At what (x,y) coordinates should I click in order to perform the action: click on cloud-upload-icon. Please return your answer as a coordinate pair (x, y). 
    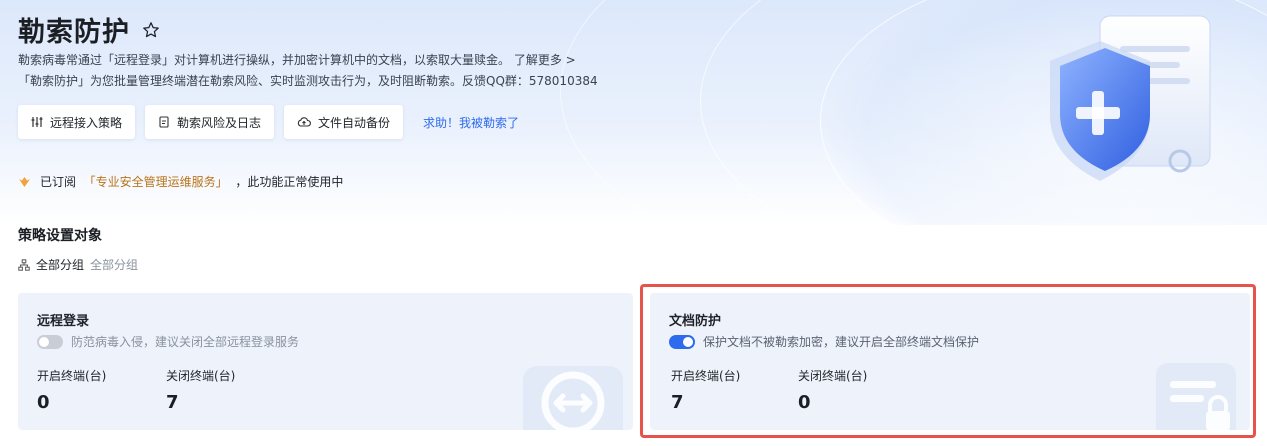
    Looking at the image, I should click on (304, 122).